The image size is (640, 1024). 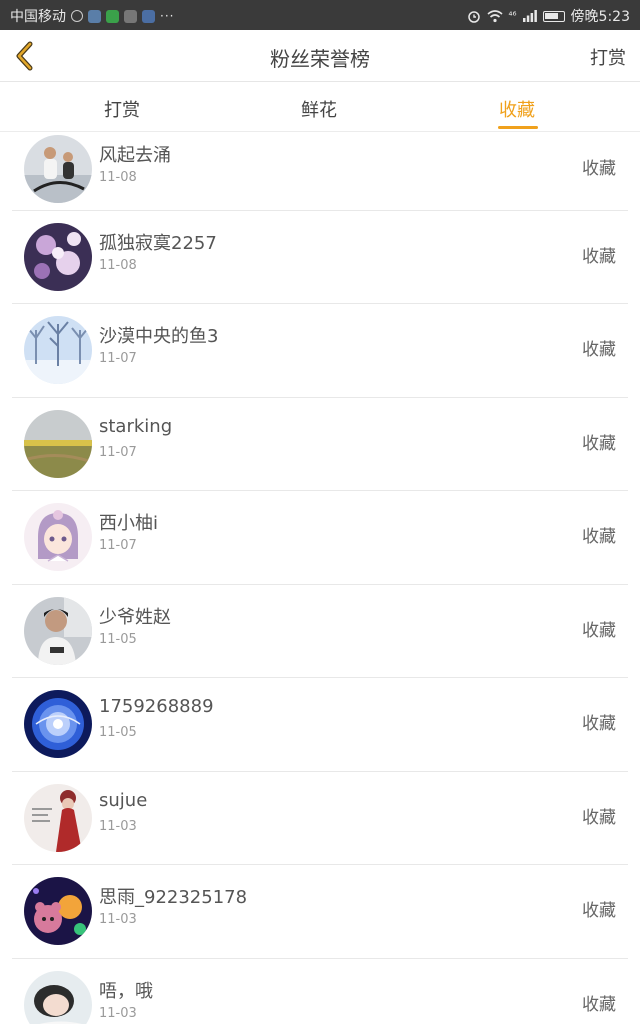 What do you see at coordinates (320, 171) in the screenshot?
I see `list-item: 风起去涌 11-08 收藏` at bounding box center [320, 171].